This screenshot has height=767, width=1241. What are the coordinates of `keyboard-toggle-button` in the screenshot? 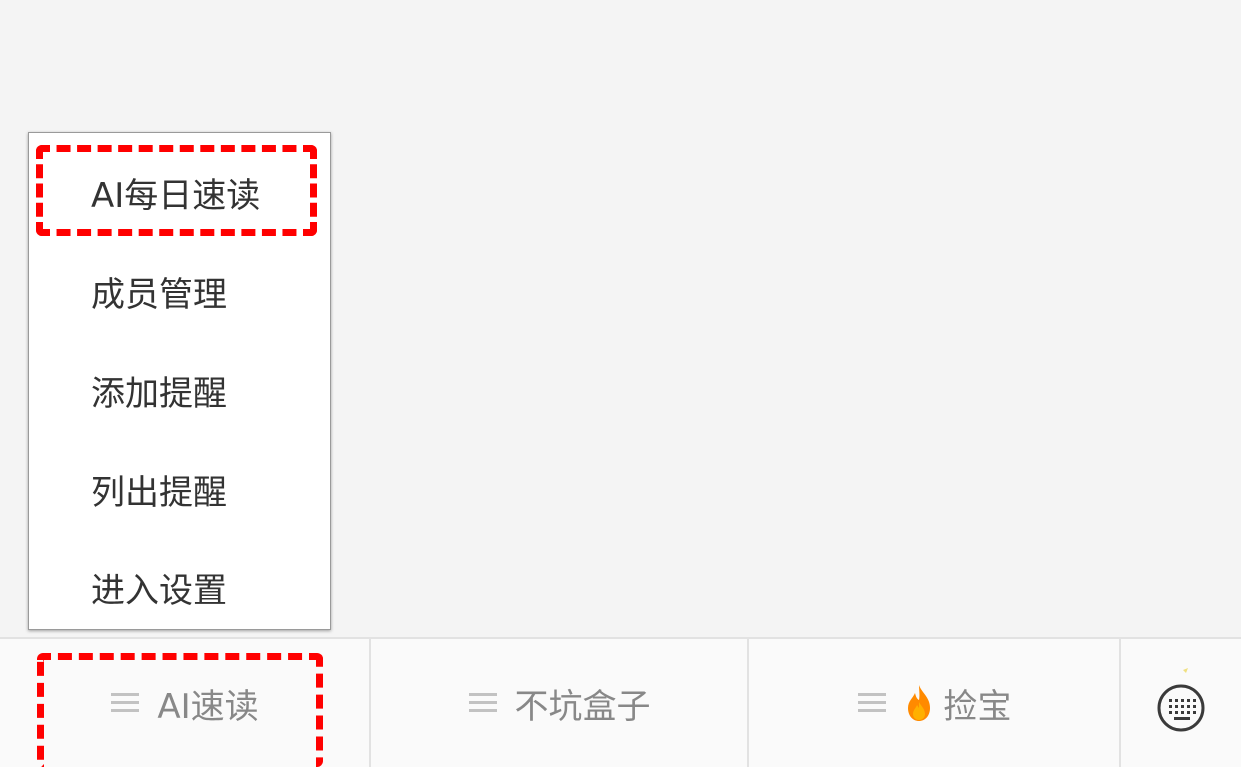 It's located at (1181, 703).